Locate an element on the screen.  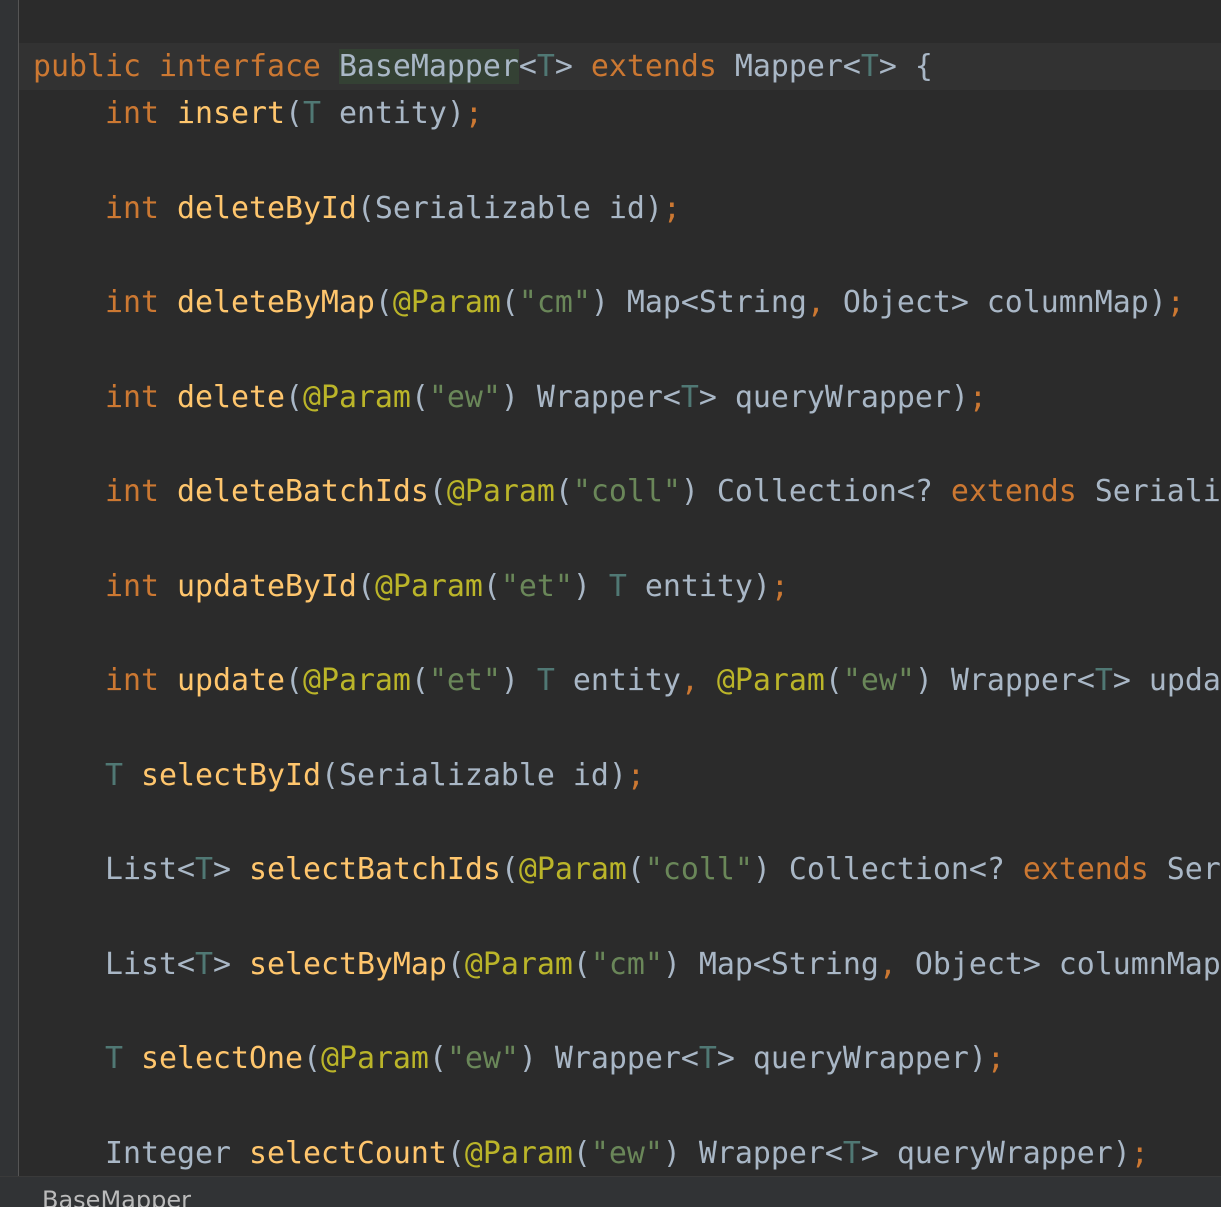
breadcrumb-item: BaseMapper is located at coordinates (116, 1196).